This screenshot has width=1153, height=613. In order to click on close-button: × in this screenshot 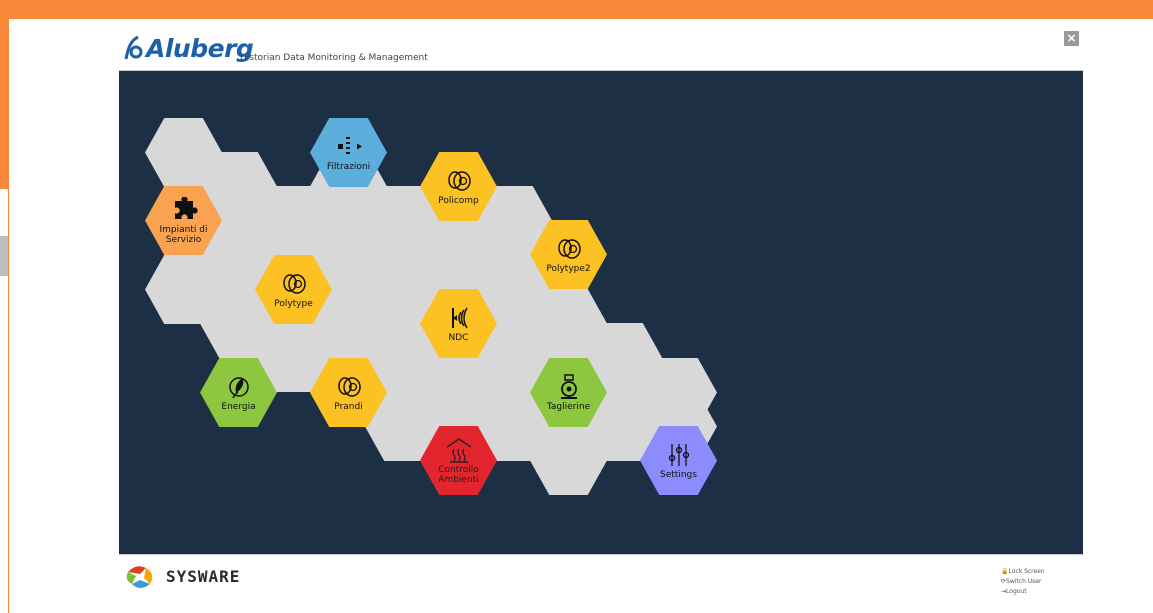, I will do `click(1071, 38)`.